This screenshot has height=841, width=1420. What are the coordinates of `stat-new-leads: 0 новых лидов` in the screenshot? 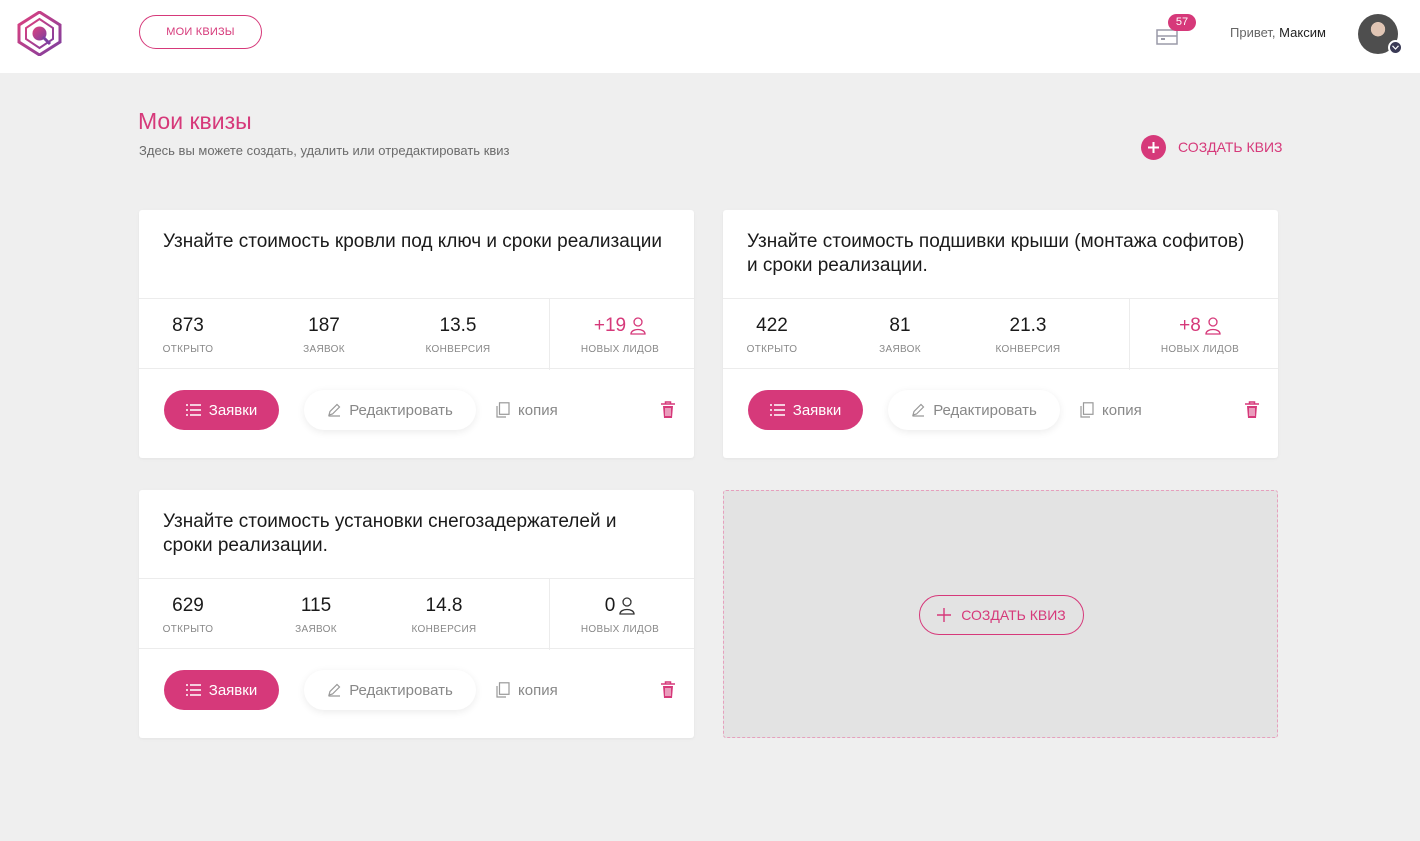 It's located at (620, 614).